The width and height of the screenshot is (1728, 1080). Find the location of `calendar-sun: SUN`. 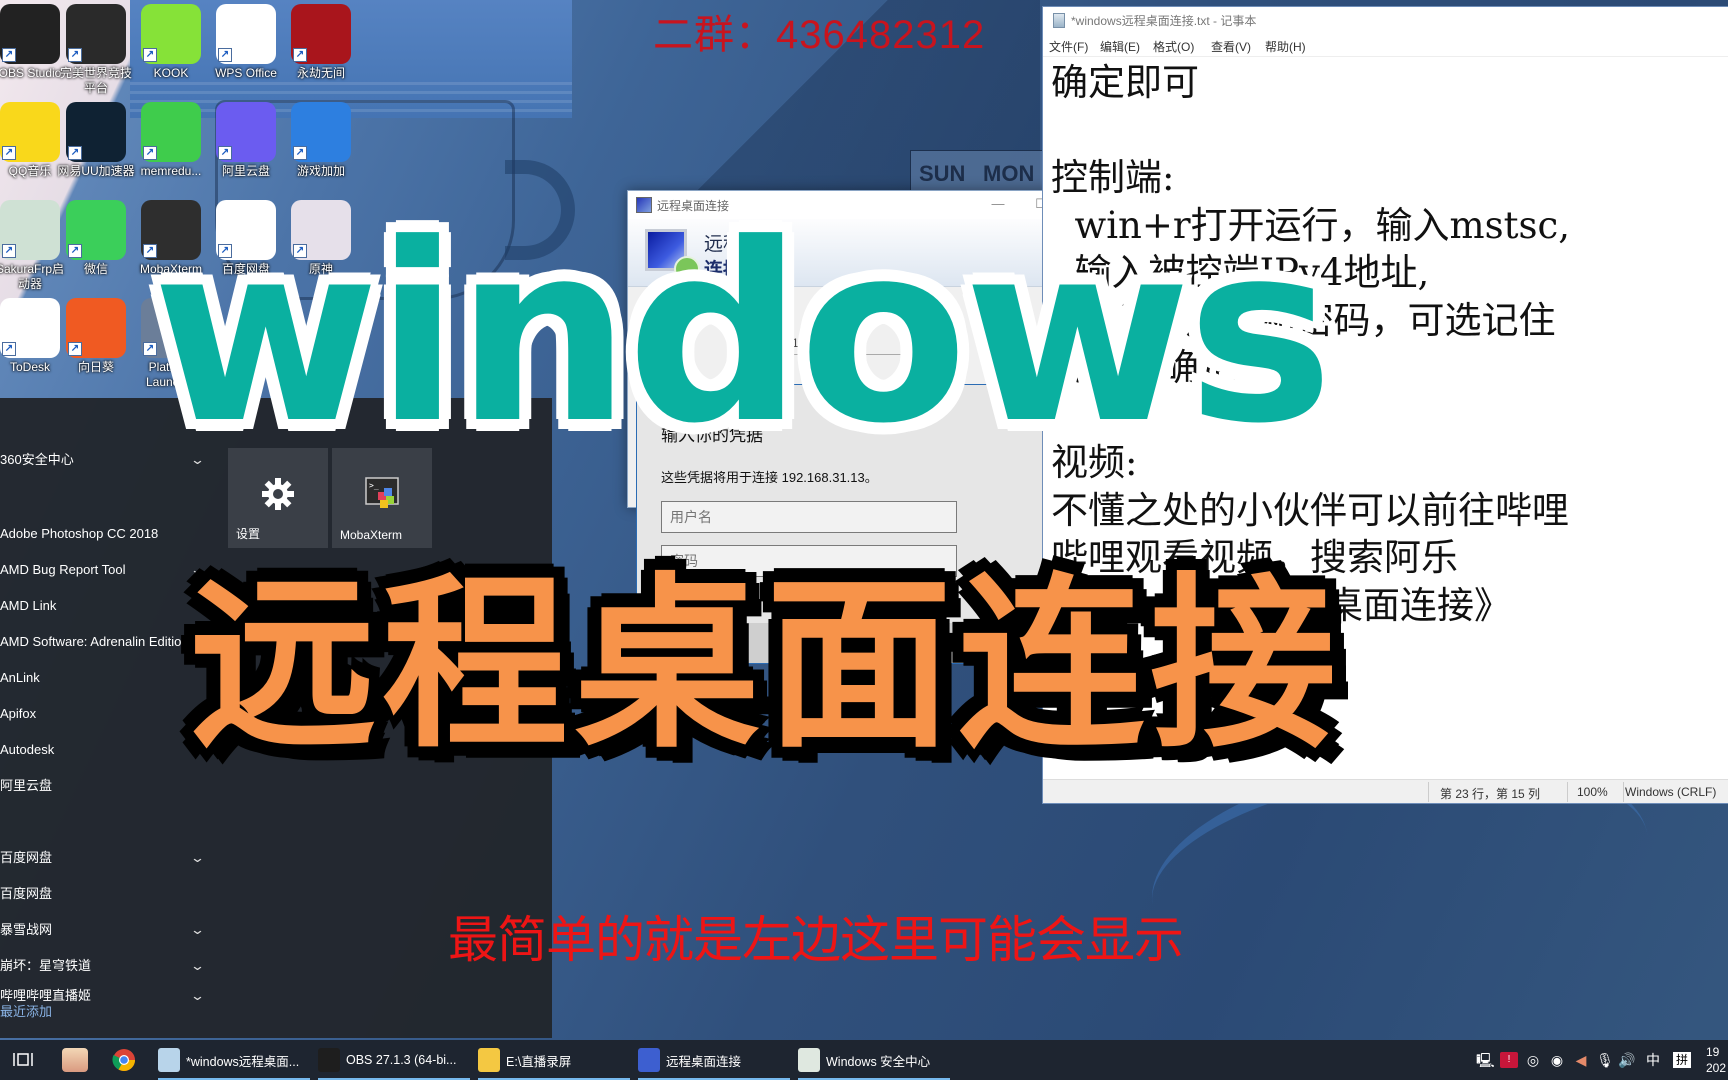

calendar-sun: SUN is located at coordinates (942, 173).